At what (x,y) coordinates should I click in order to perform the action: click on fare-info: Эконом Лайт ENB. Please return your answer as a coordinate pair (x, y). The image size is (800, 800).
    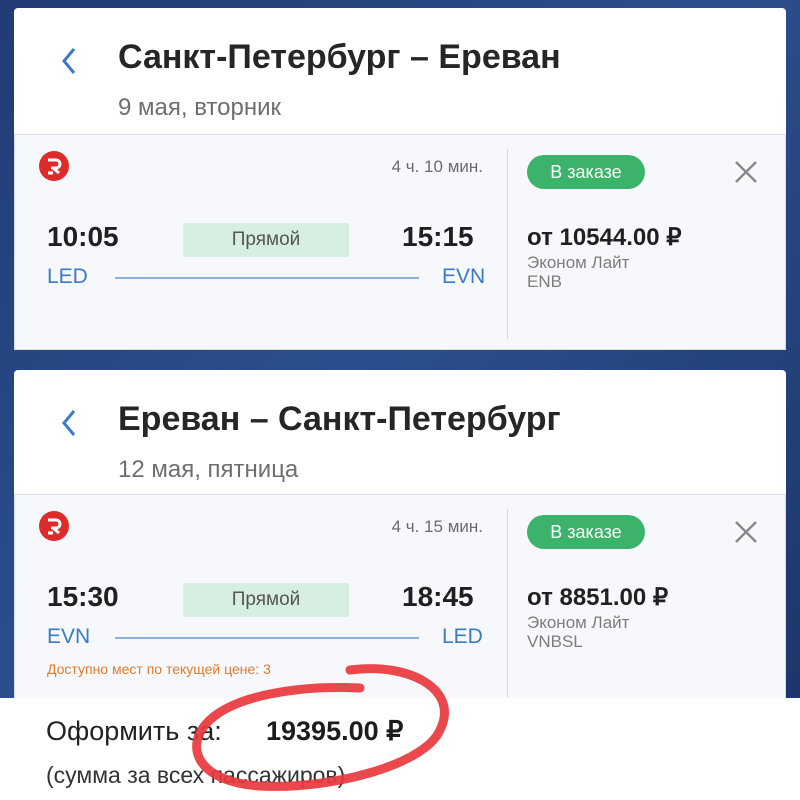
    Looking at the image, I should click on (578, 272).